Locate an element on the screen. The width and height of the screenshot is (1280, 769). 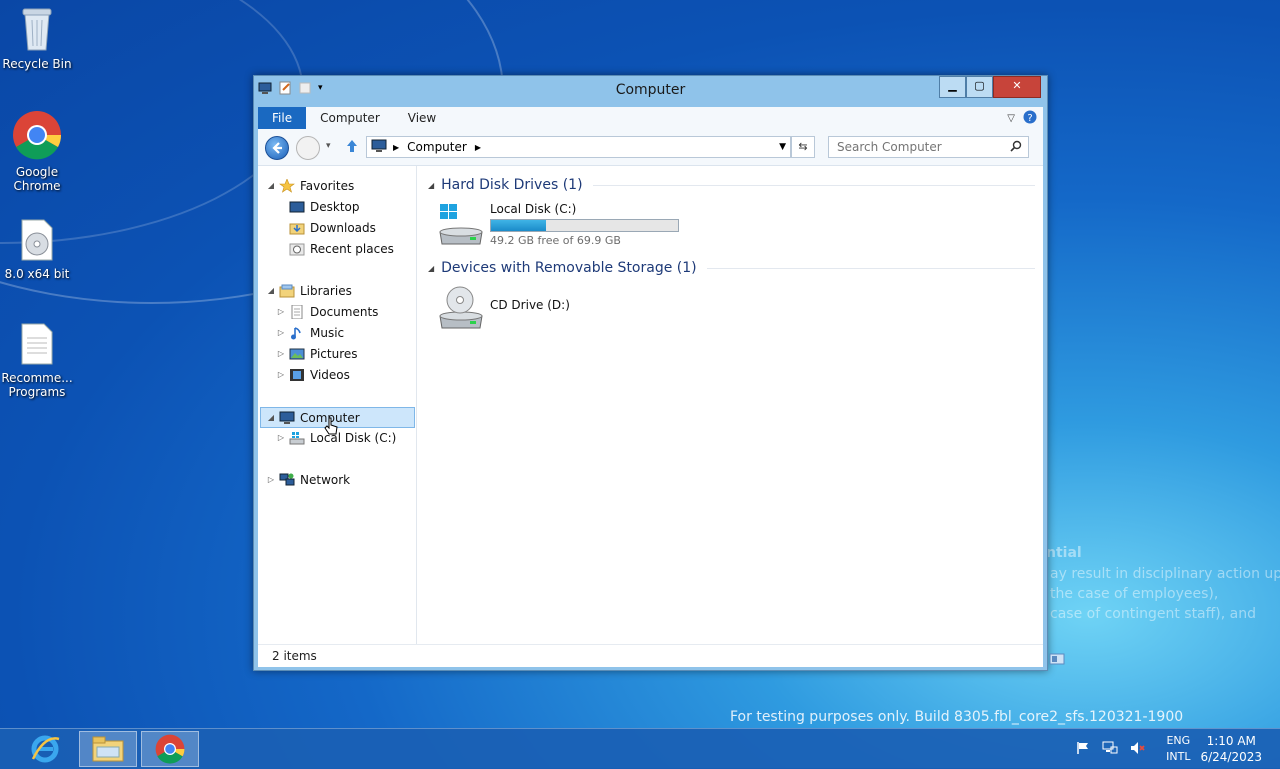
disk-usage-fill is located at coordinates (519, 225).